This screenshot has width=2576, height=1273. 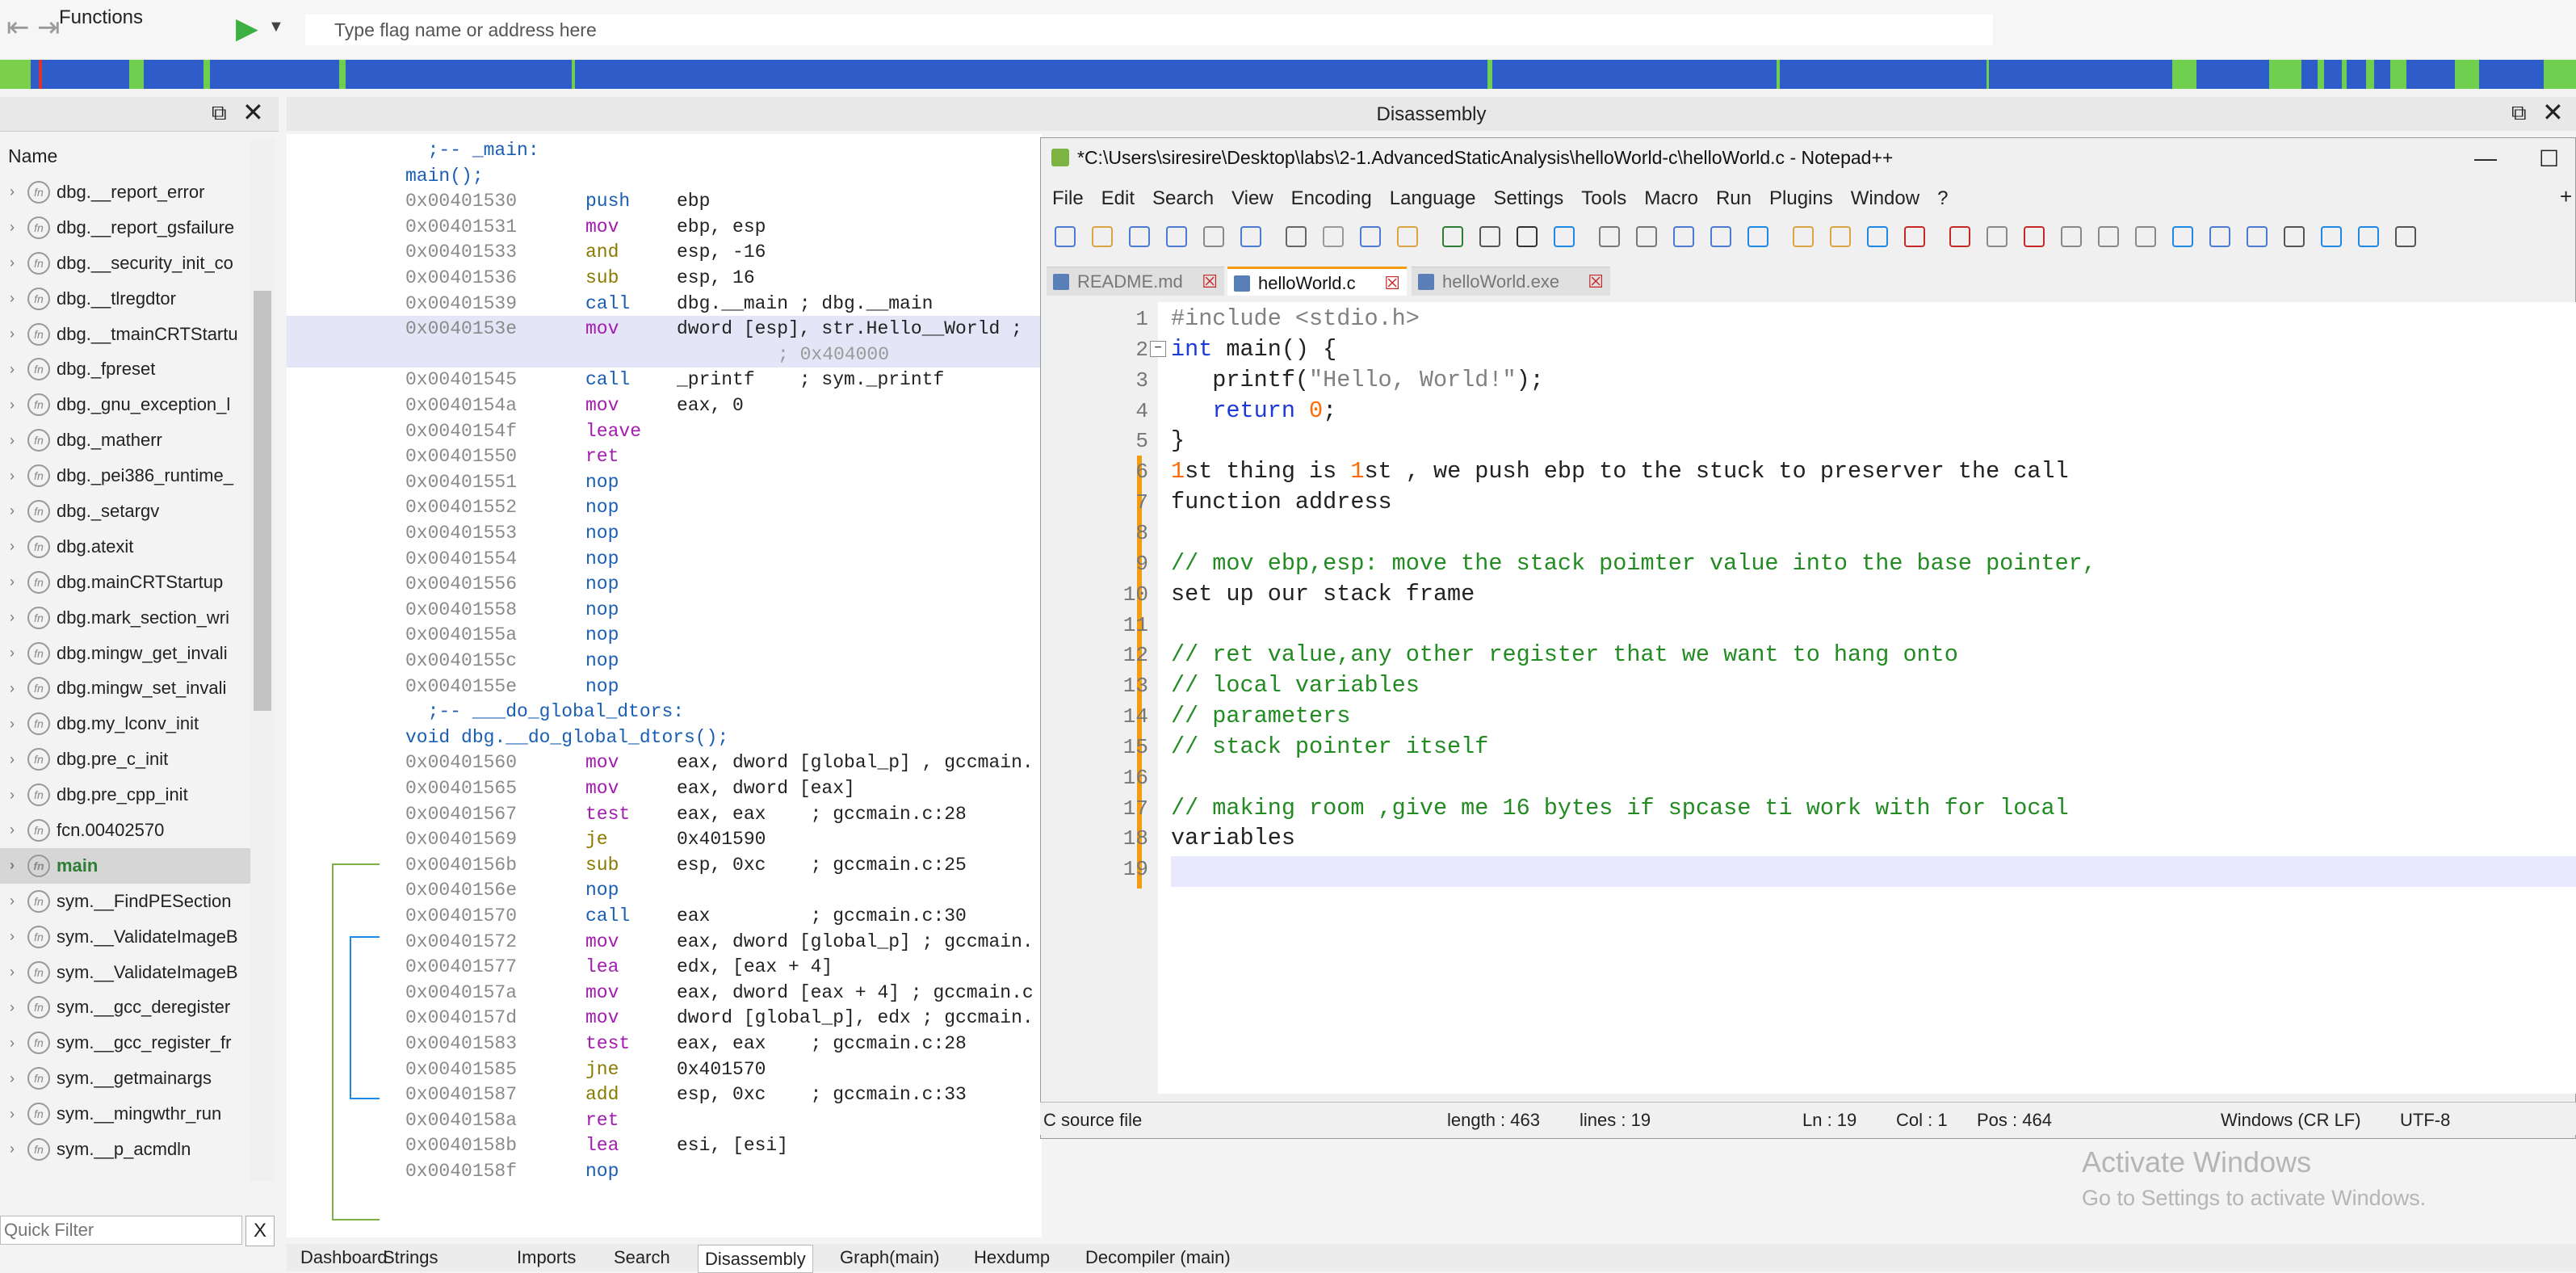 I want to click on asm-comment-line: ; 0x404000, so click(x=664, y=354).